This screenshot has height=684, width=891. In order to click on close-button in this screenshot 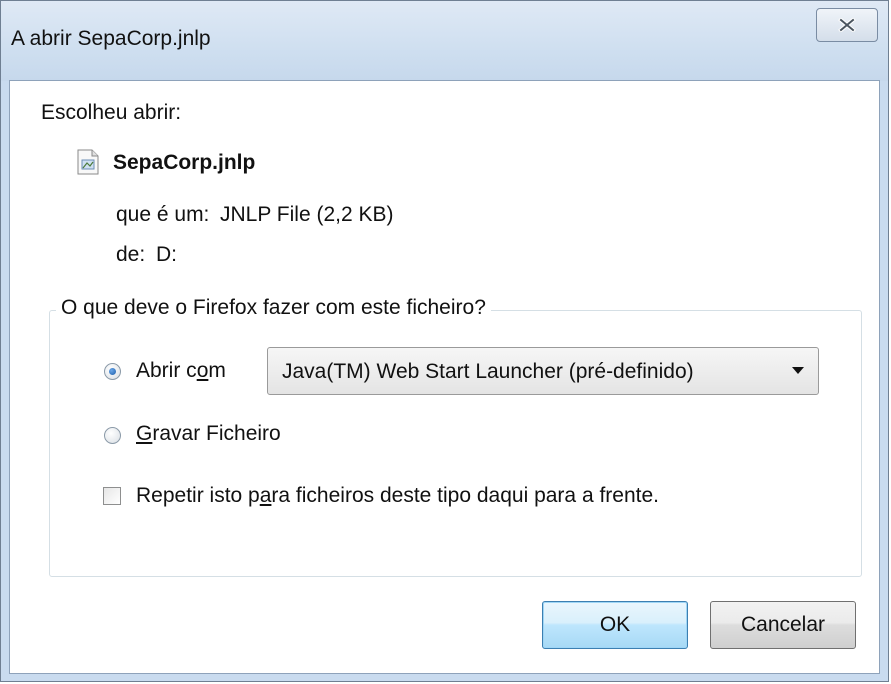, I will do `click(847, 25)`.